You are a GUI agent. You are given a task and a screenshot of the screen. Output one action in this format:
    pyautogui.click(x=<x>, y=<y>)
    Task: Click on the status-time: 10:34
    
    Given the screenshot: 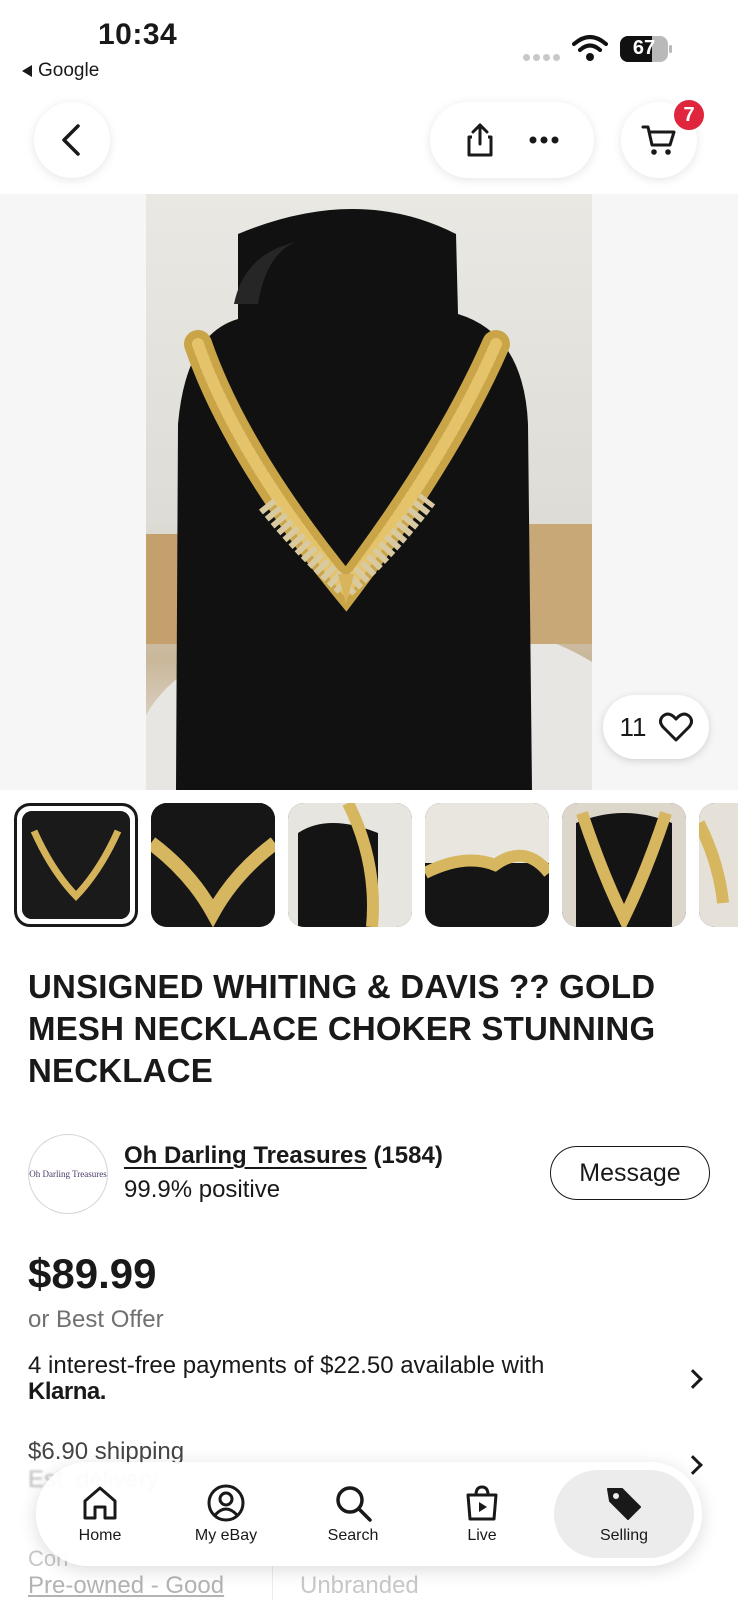 What is the action you would take?
    pyautogui.click(x=138, y=34)
    